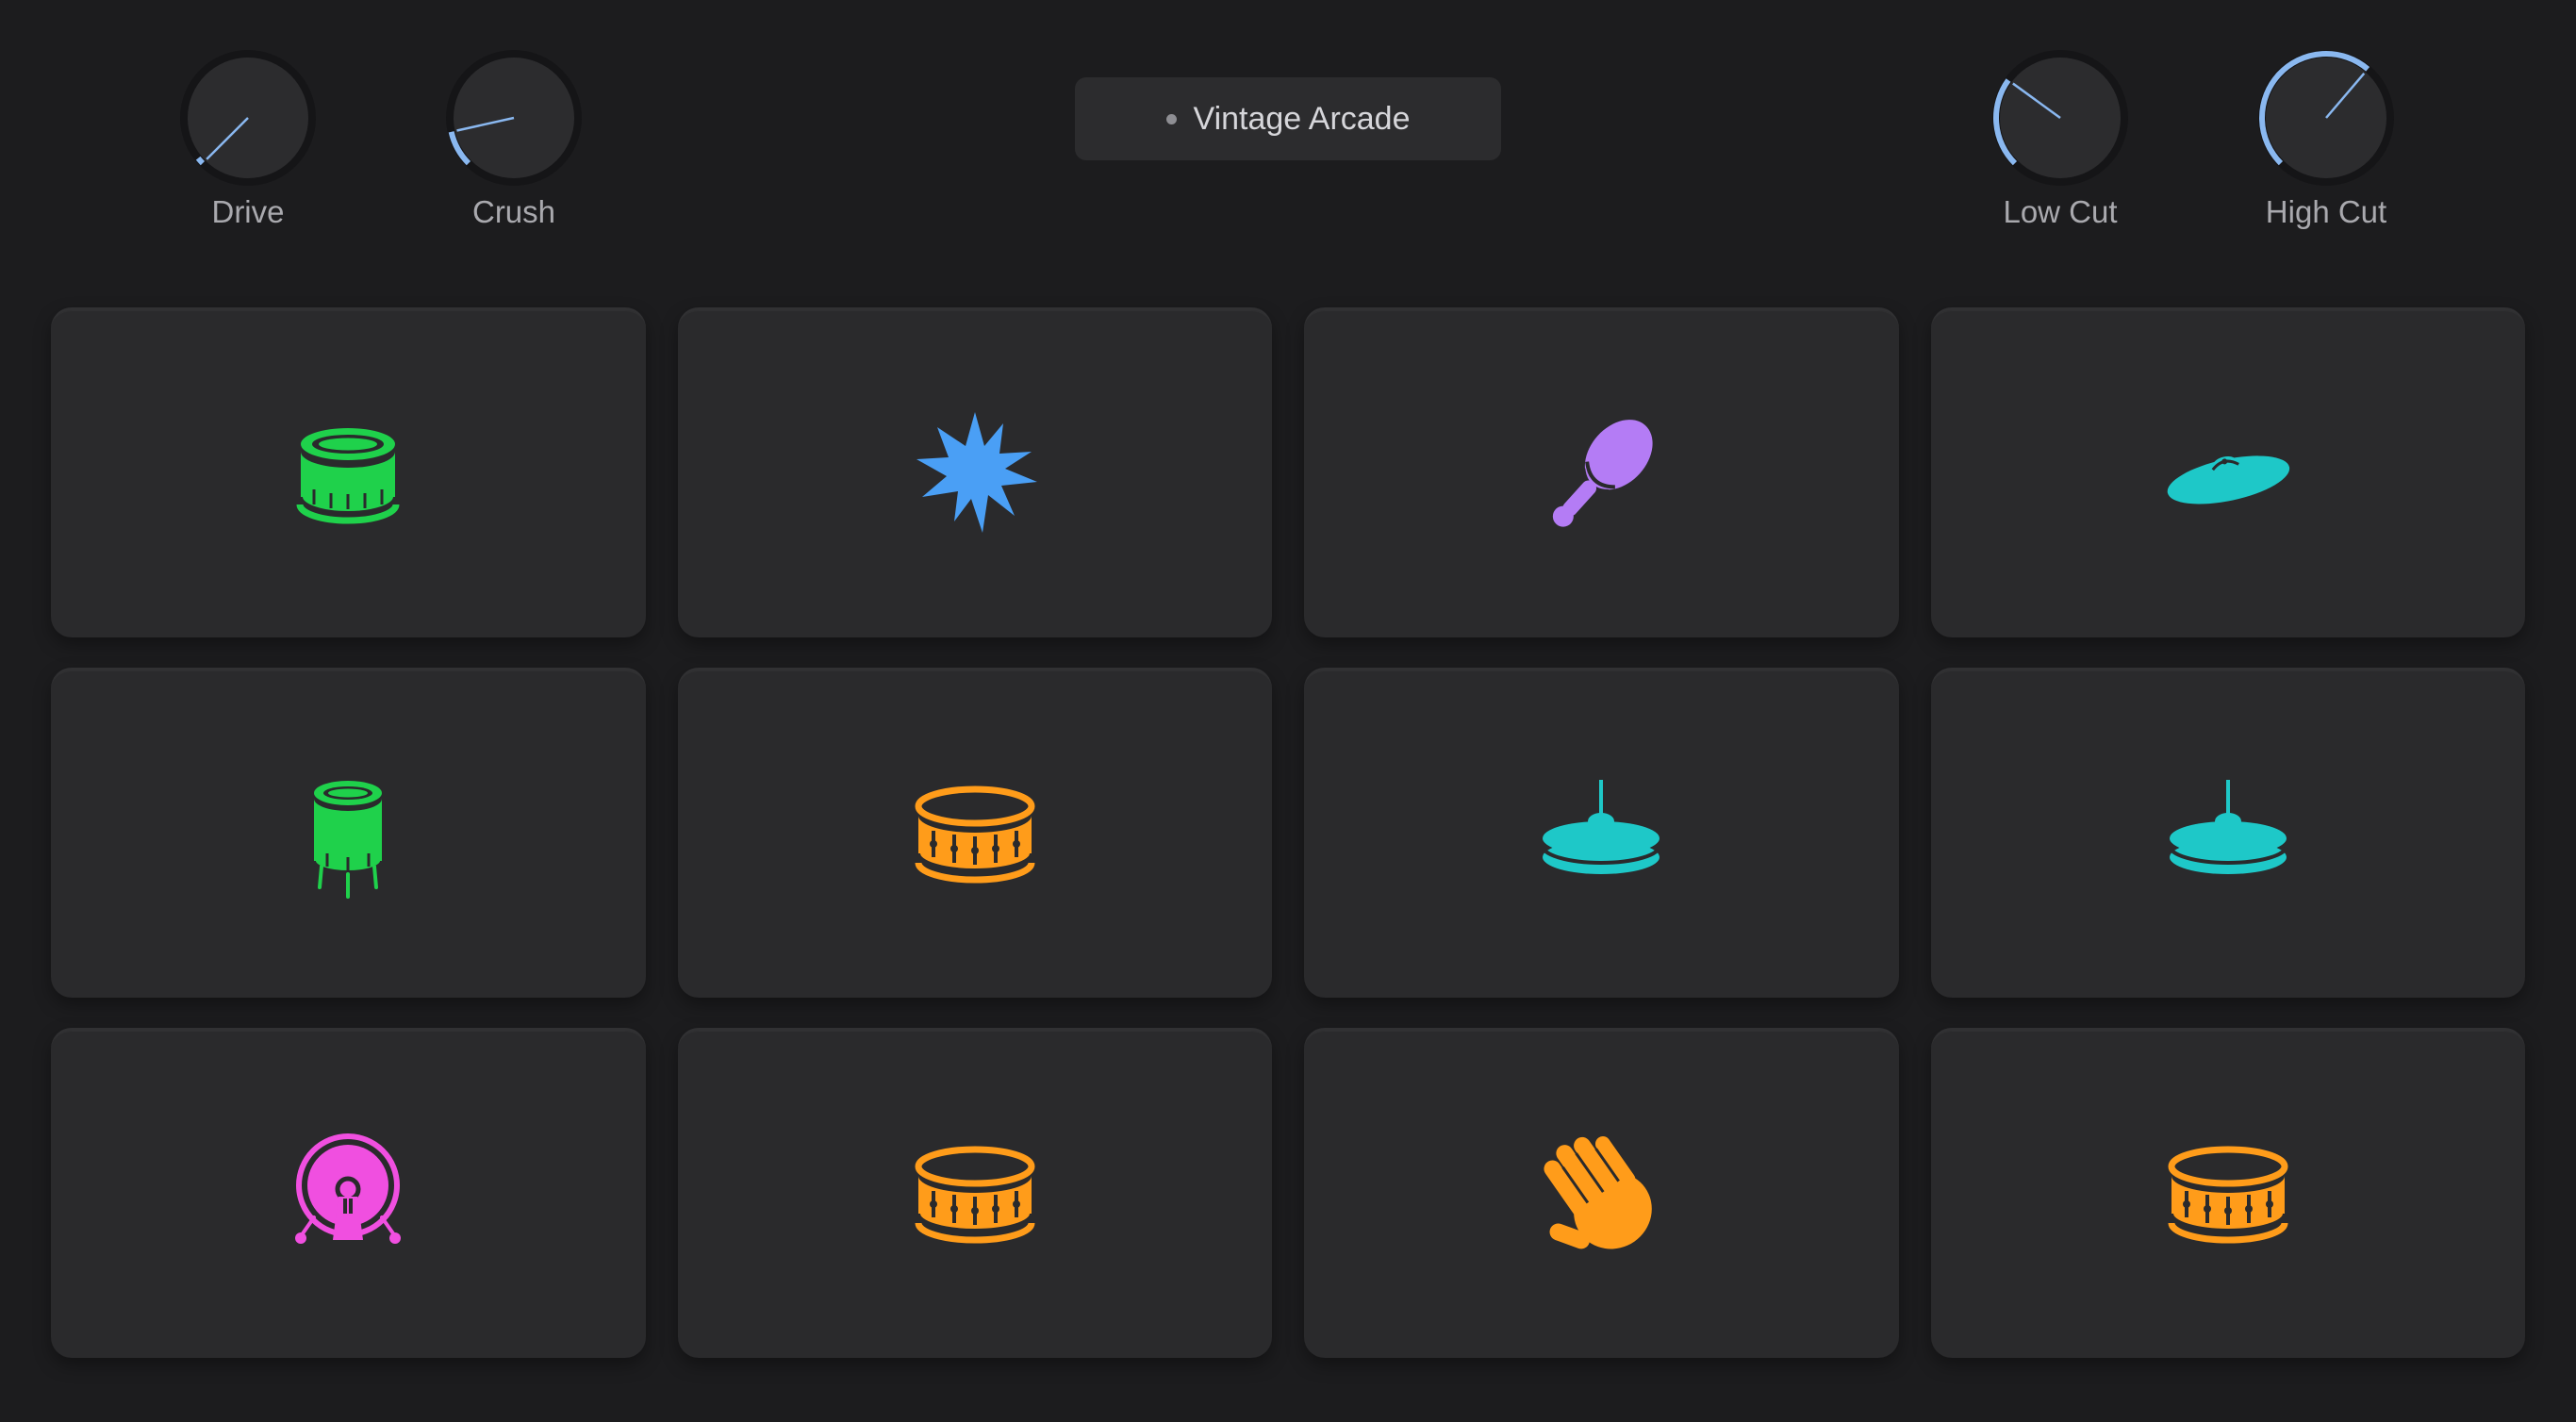 The width and height of the screenshot is (2576, 1422). I want to click on maraca-icon, so click(1603, 473).